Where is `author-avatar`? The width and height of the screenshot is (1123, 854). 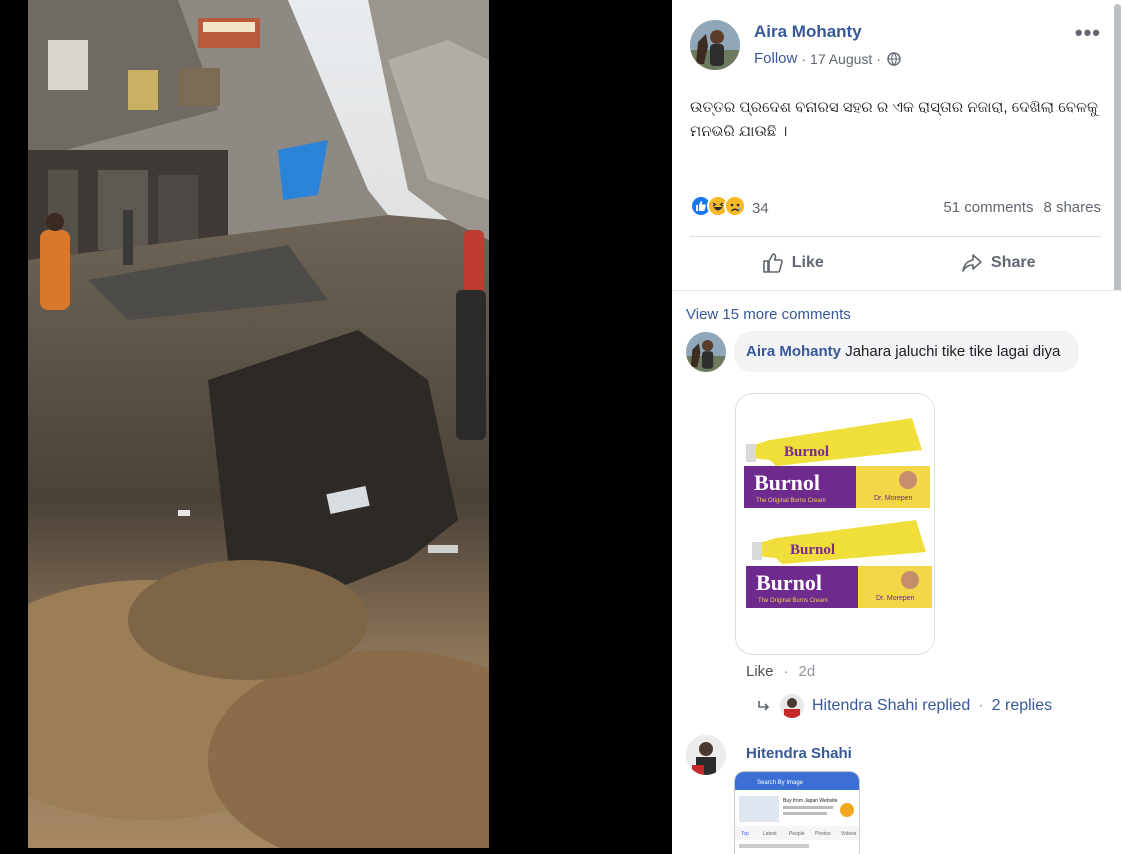 author-avatar is located at coordinates (715, 45).